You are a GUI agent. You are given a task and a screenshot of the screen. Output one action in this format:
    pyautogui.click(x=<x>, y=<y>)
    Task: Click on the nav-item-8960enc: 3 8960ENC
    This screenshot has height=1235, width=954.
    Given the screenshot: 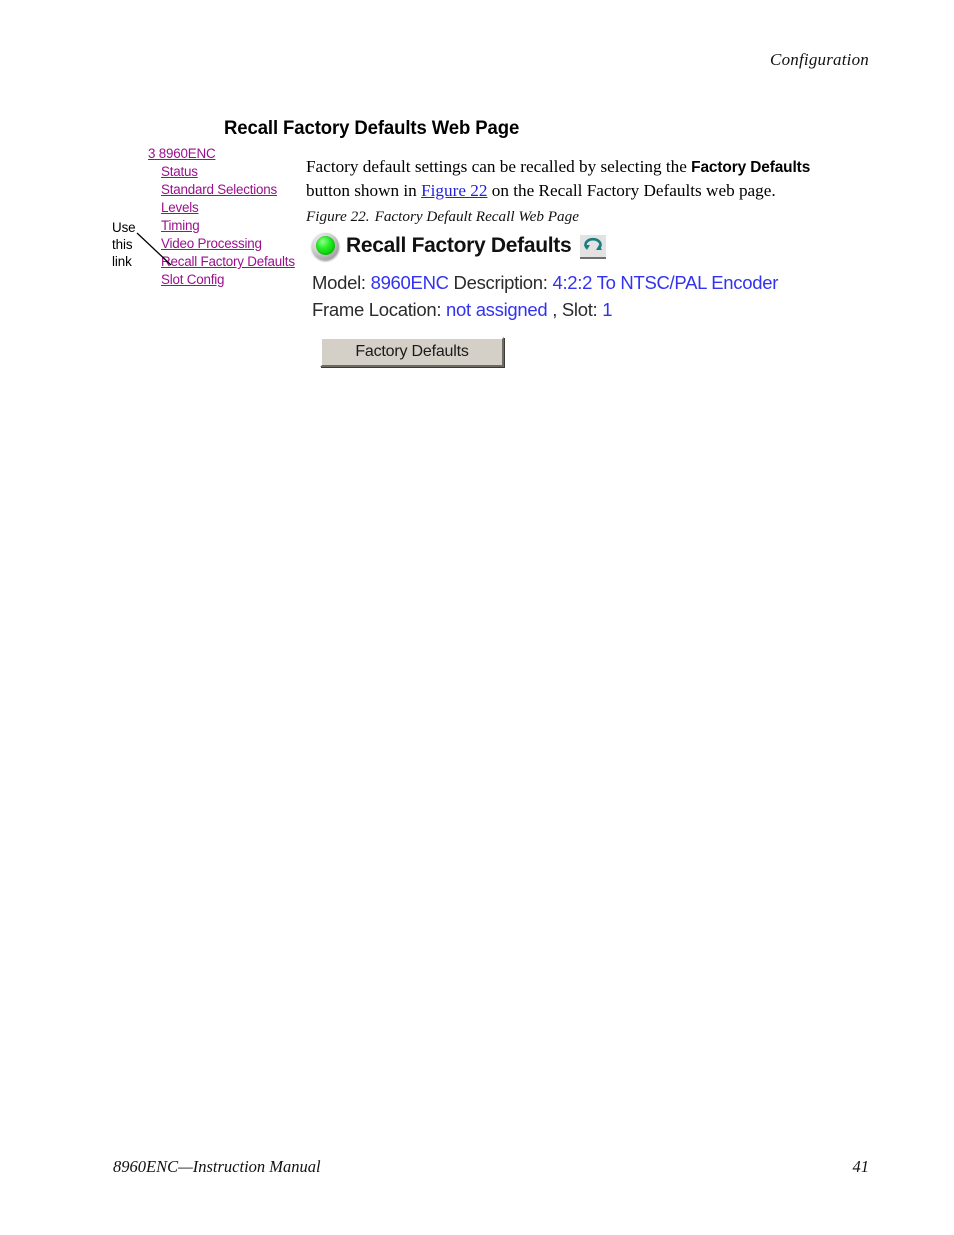 What is the action you would take?
    pyautogui.click(x=182, y=154)
    